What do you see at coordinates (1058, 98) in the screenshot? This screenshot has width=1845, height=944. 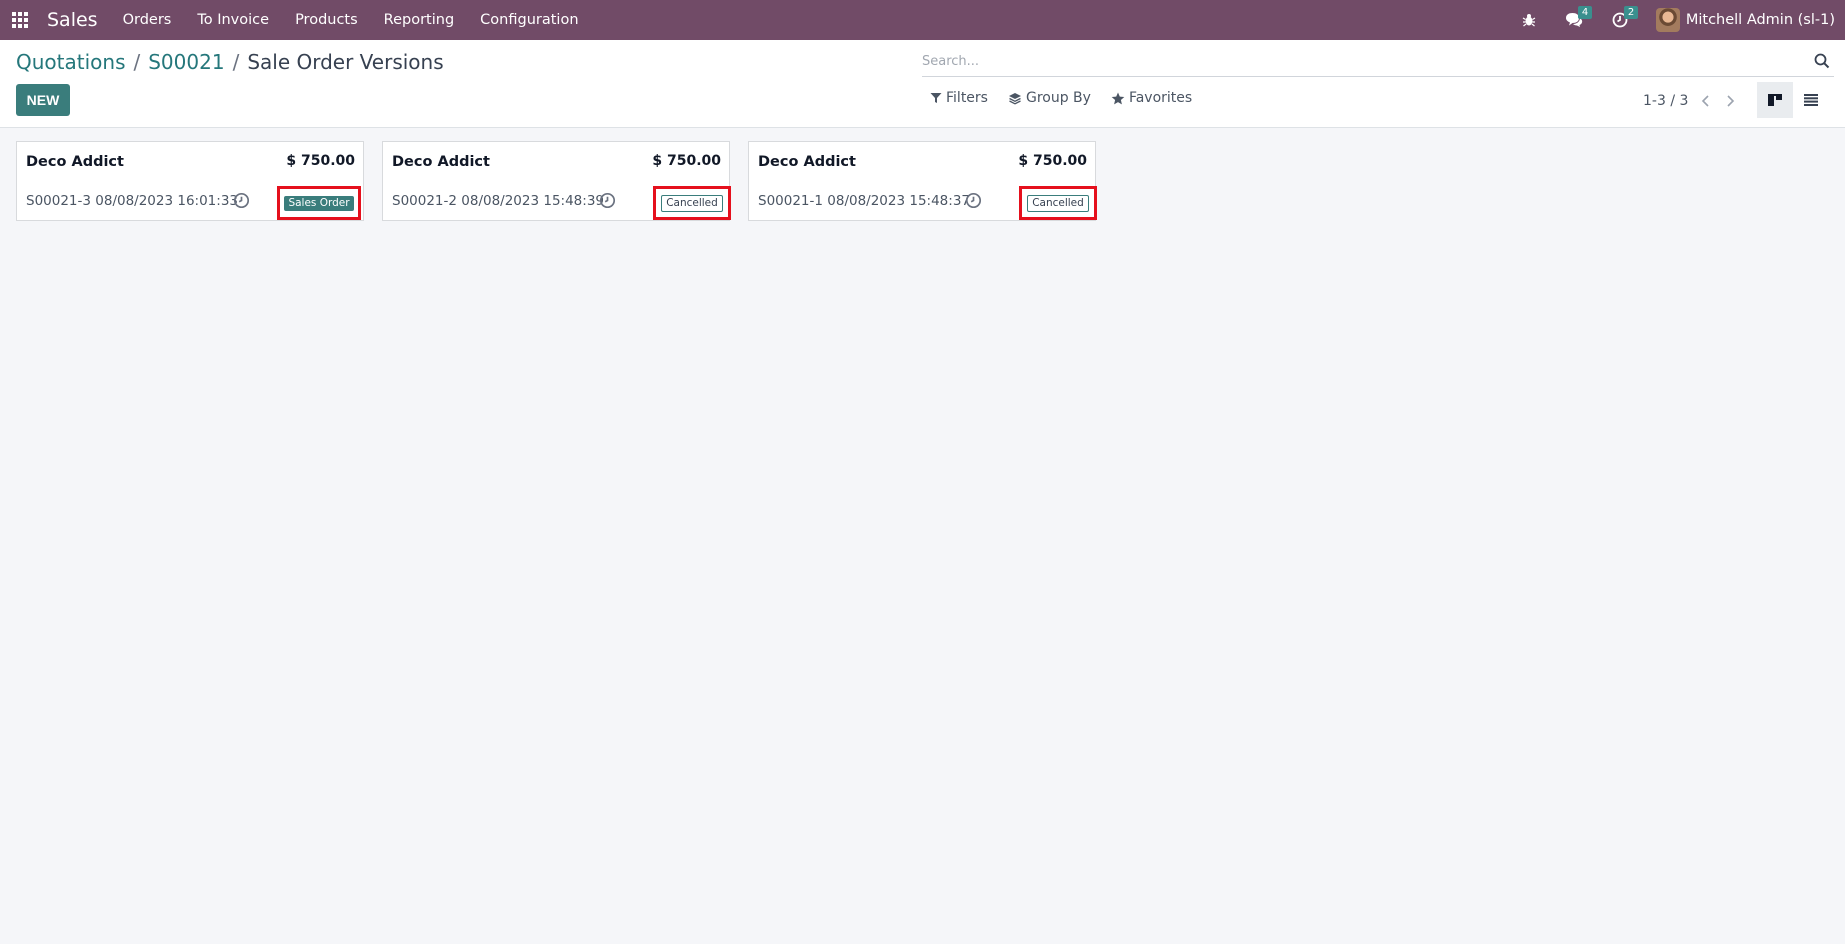 I see `group-by-label: Group By` at bounding box center [1058, 98].